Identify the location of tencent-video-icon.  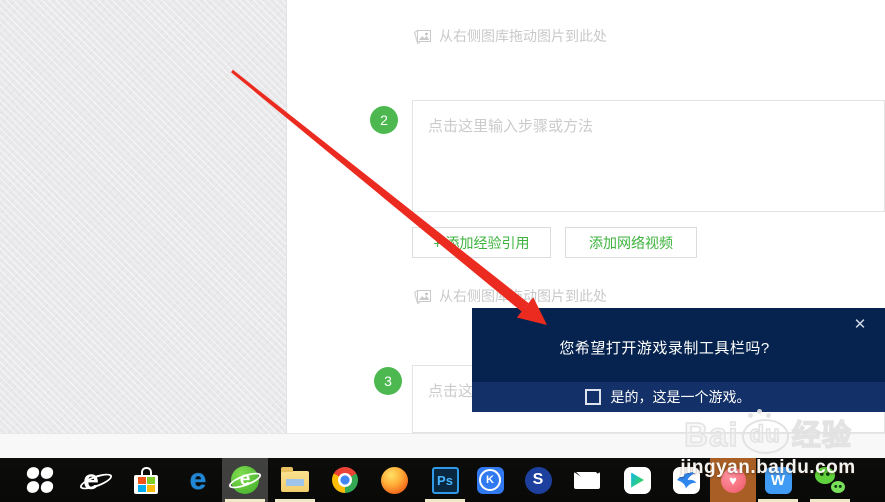
(637, 480).